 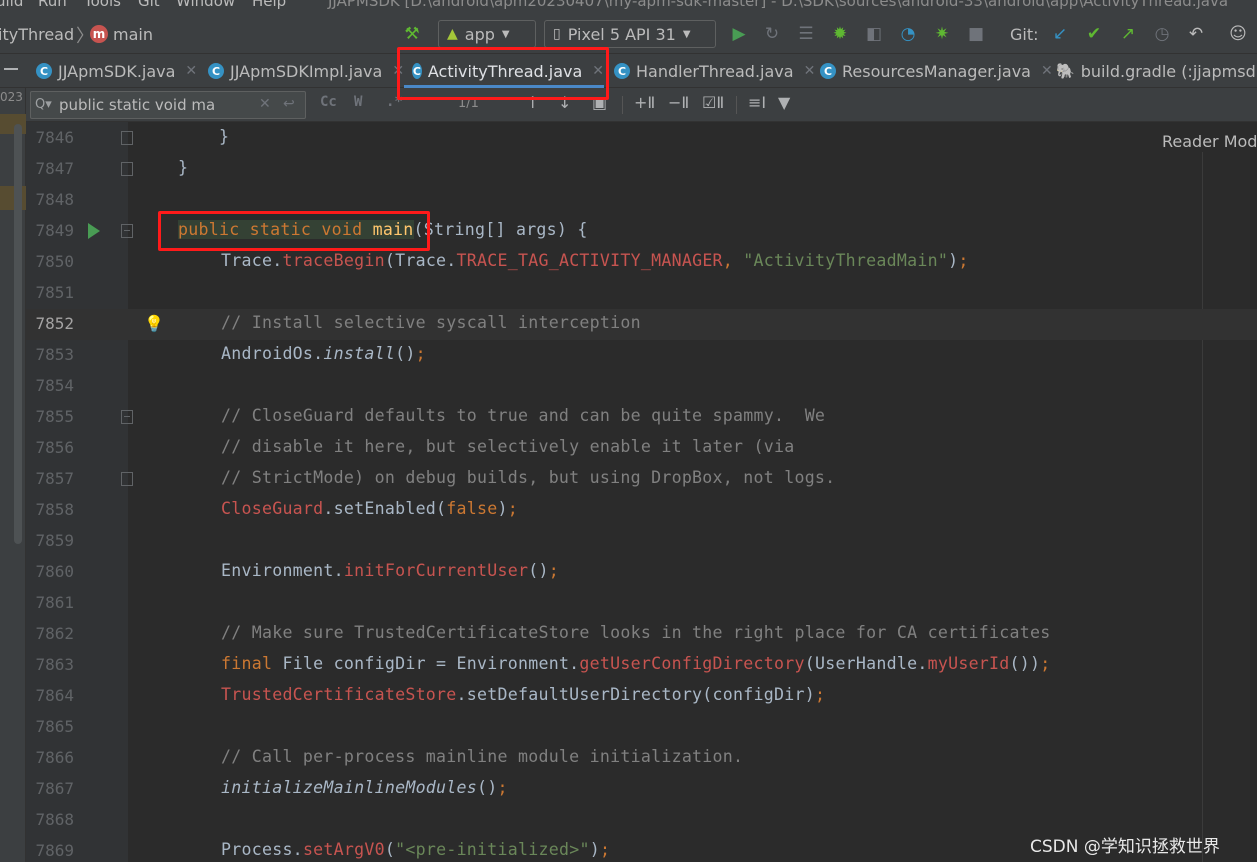 I want to click on line-number: 7865, so click(x=54, y=726).